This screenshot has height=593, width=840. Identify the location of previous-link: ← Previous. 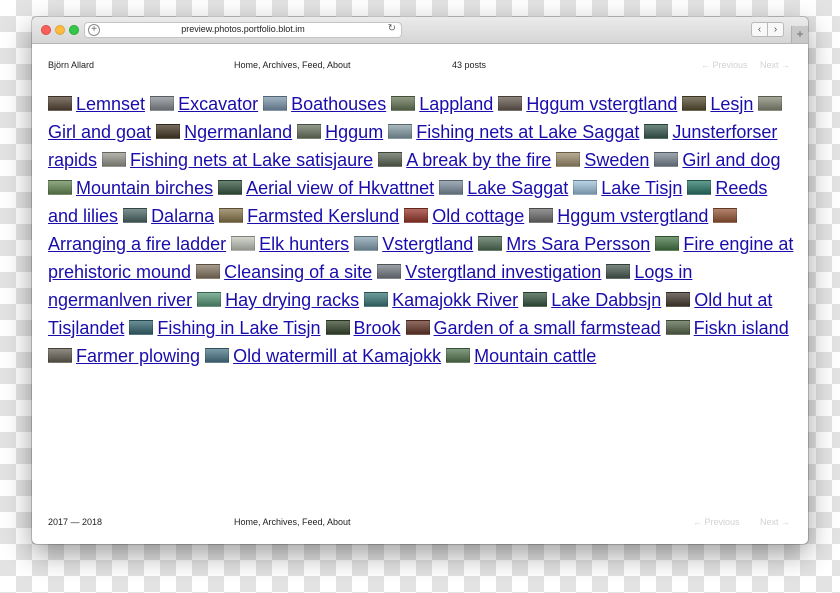
(724, 65).